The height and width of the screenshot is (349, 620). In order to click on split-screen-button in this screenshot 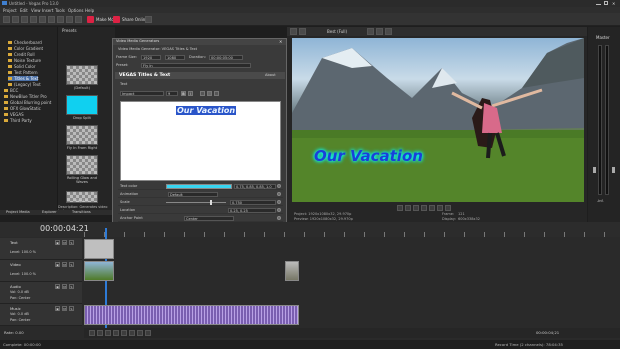, I will do `click(302, 31)`.